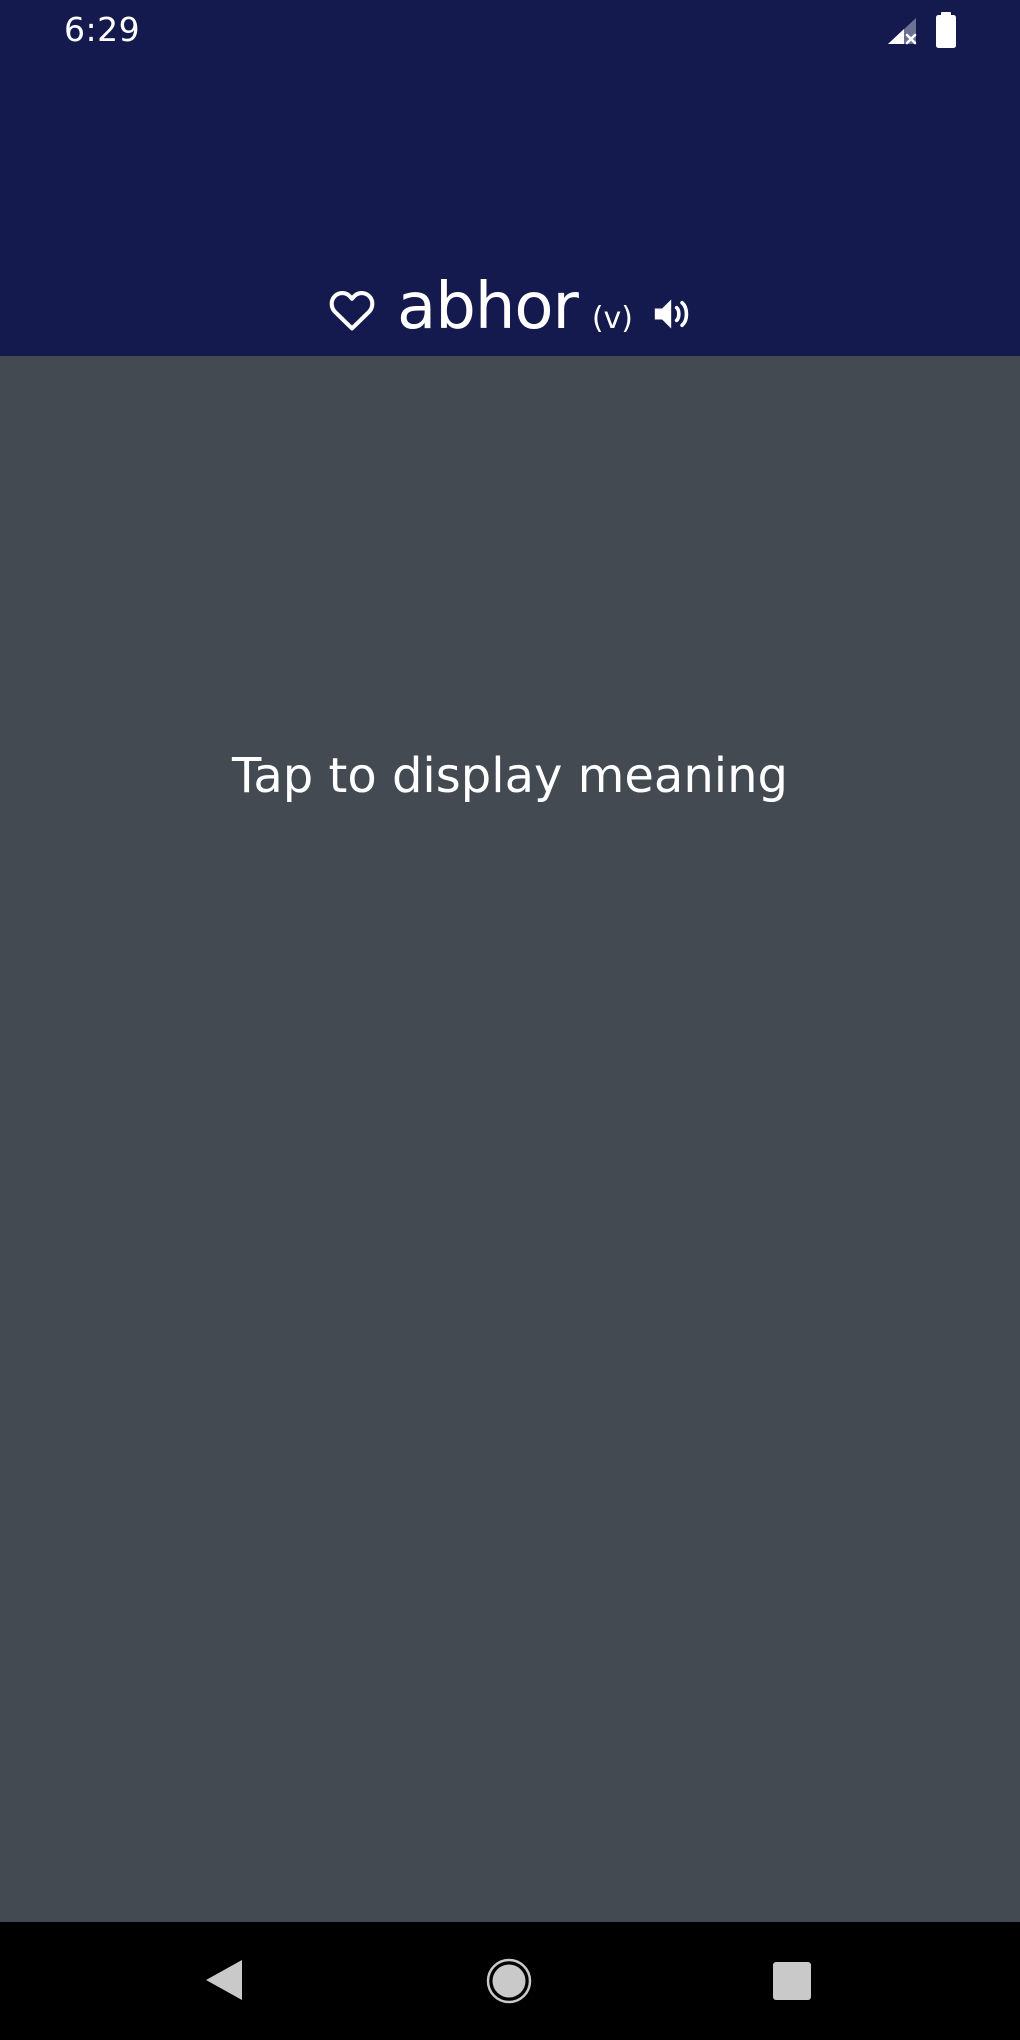  What do you see at coordinates (509, 776) in the screenshot?
I see `tap-prompt: Tap to display meaning` at bounding box center [509, 776].